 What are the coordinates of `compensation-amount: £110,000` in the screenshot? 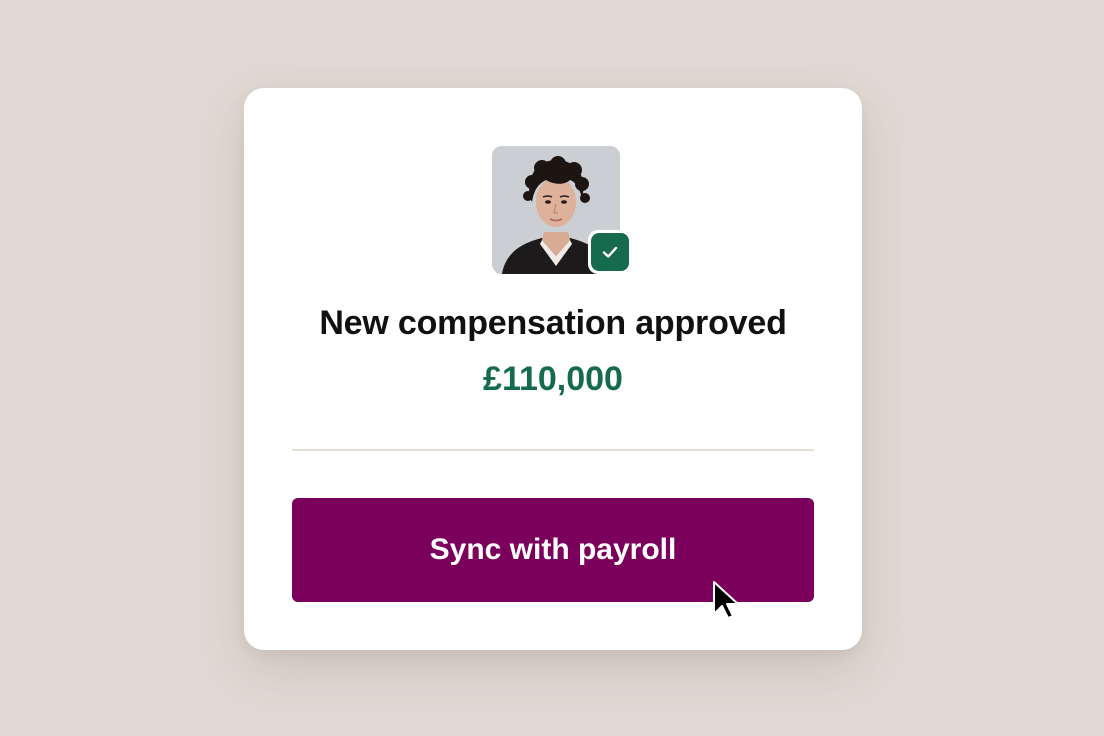 It's located at (553, 379).